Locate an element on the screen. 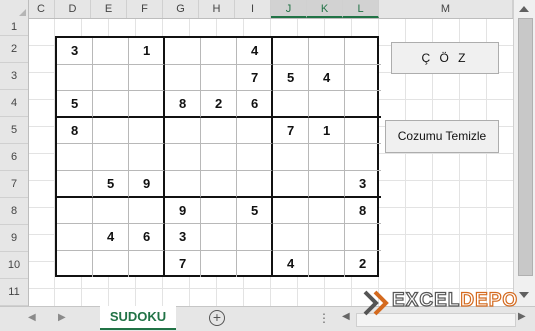  sudoku-cell-r9c5 is located at coordinates (219, 264).